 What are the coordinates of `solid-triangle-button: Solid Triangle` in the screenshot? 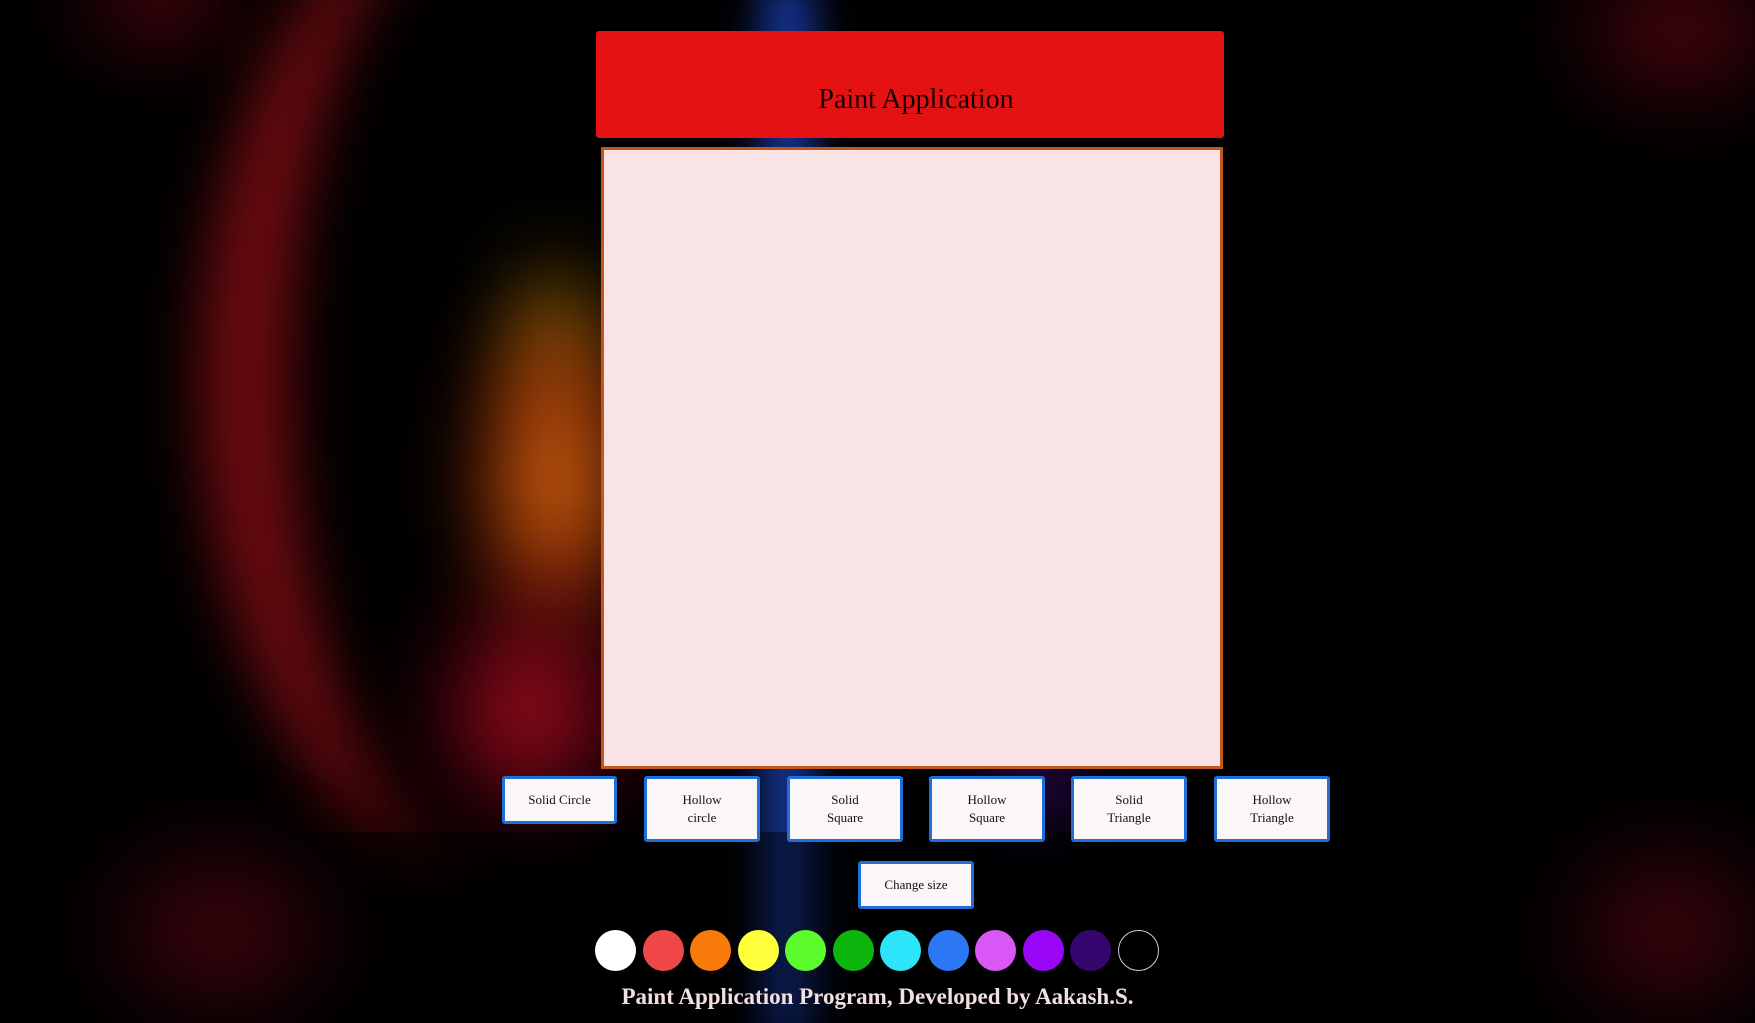 It's located at (1129, 809).